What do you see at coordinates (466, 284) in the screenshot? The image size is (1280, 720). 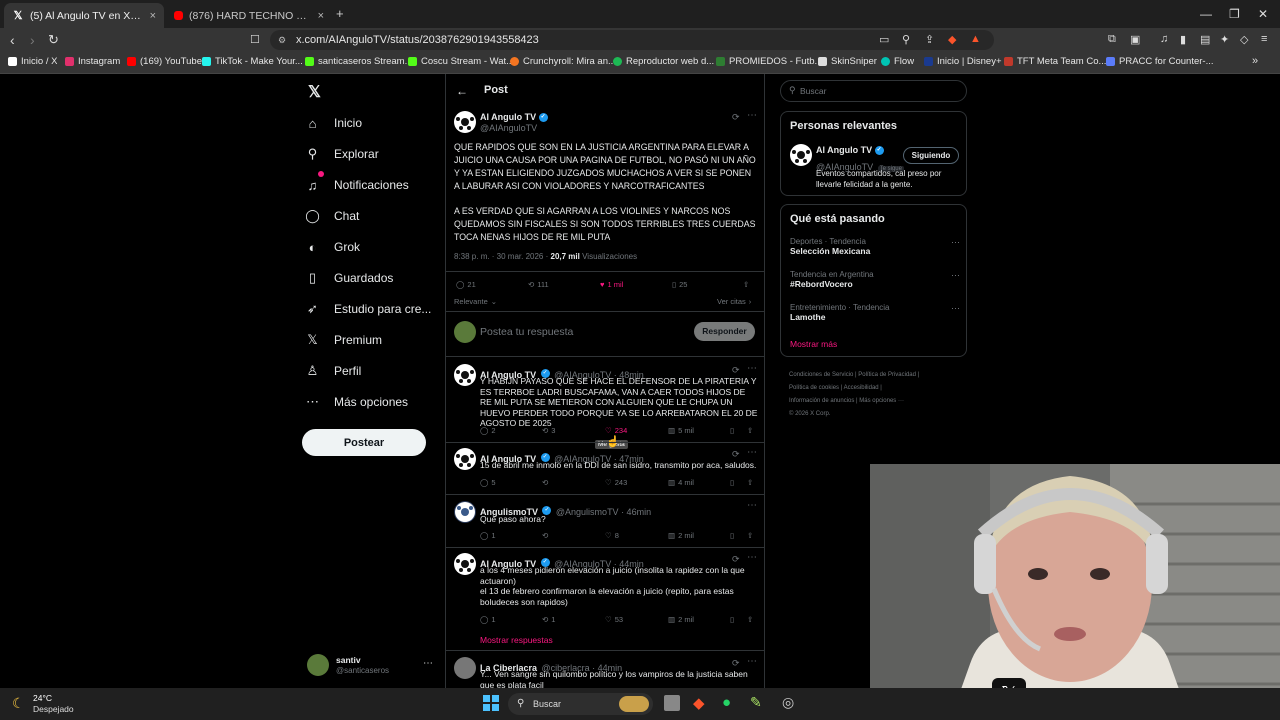 I see `reply-button: ◯ 21` at bounding box center [466, 284].